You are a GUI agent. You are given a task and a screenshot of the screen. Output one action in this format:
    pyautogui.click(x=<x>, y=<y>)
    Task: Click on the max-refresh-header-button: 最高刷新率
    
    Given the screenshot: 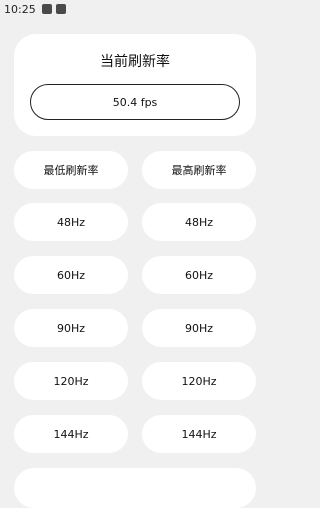 What is the action you would take?
    pyautogui.click(x=199, y=170)
    